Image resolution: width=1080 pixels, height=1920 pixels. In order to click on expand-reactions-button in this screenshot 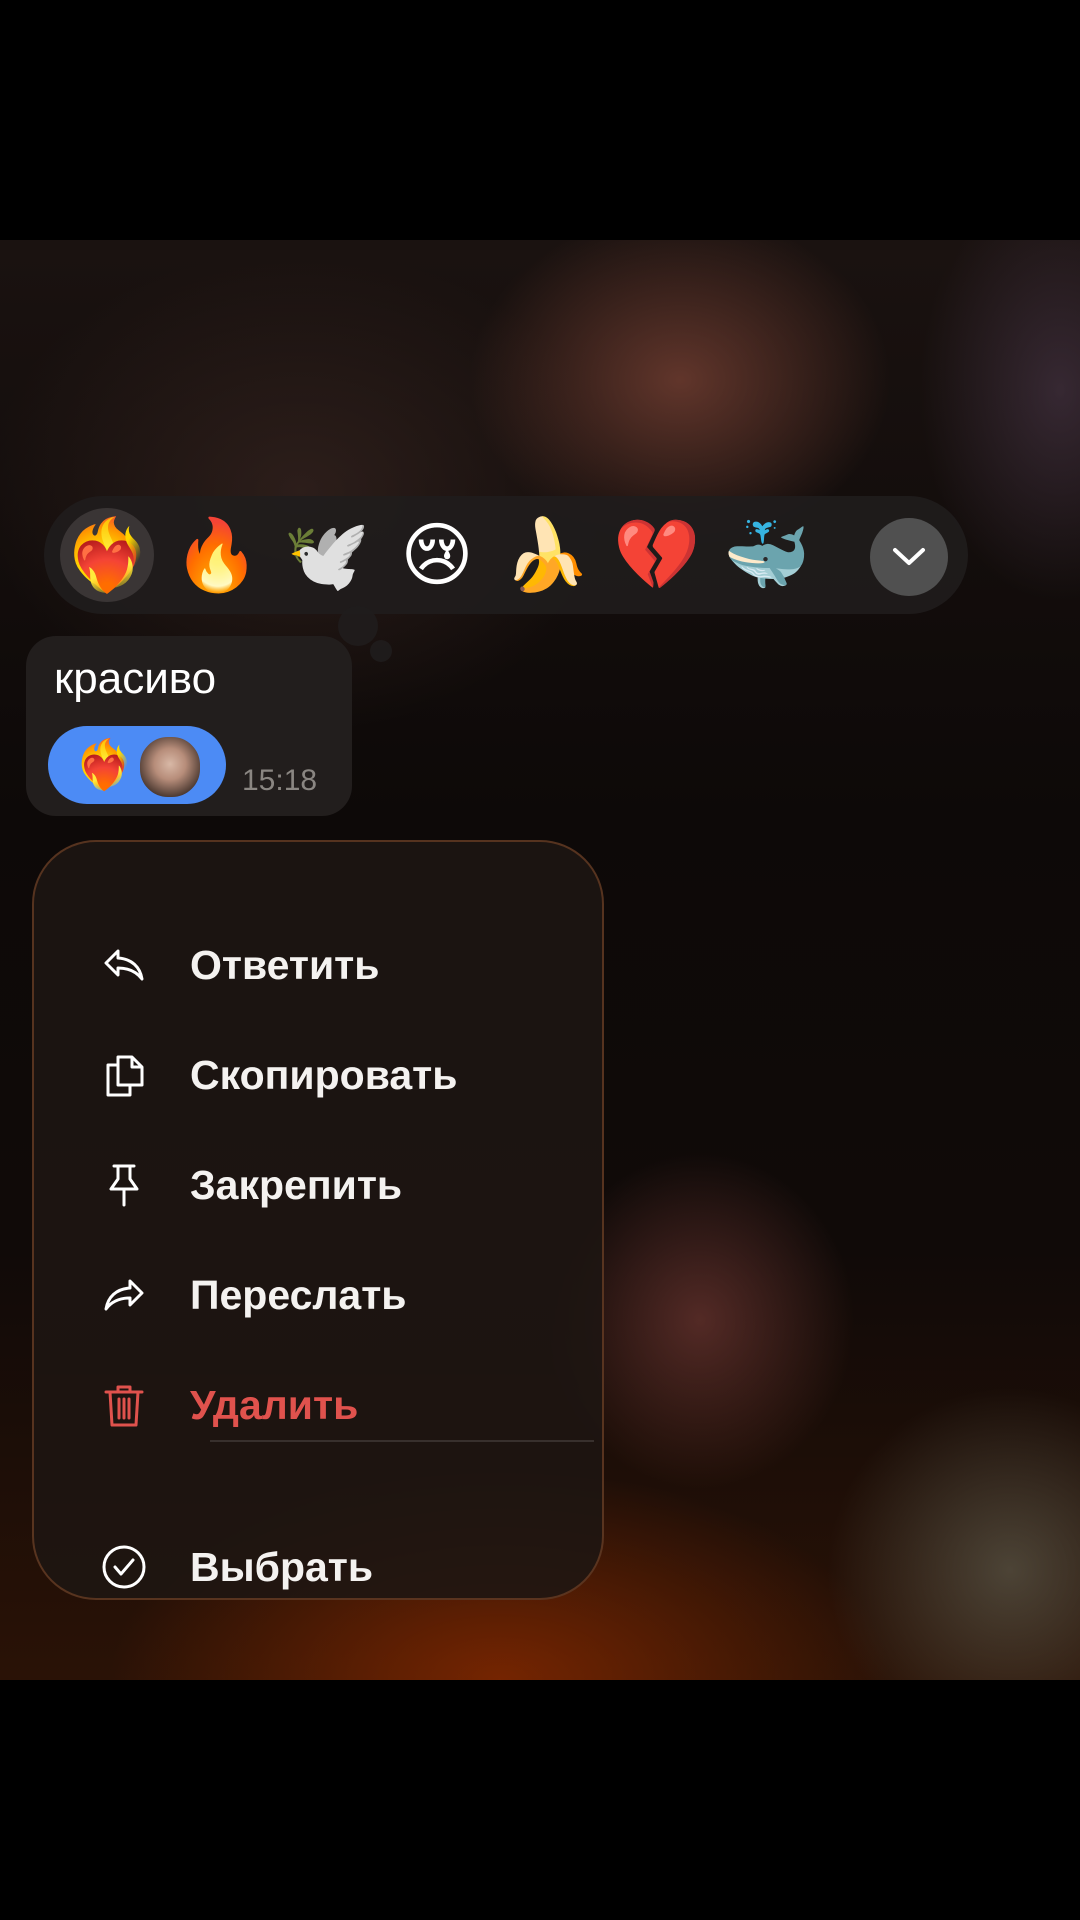, I will do `click(909, 557)`.